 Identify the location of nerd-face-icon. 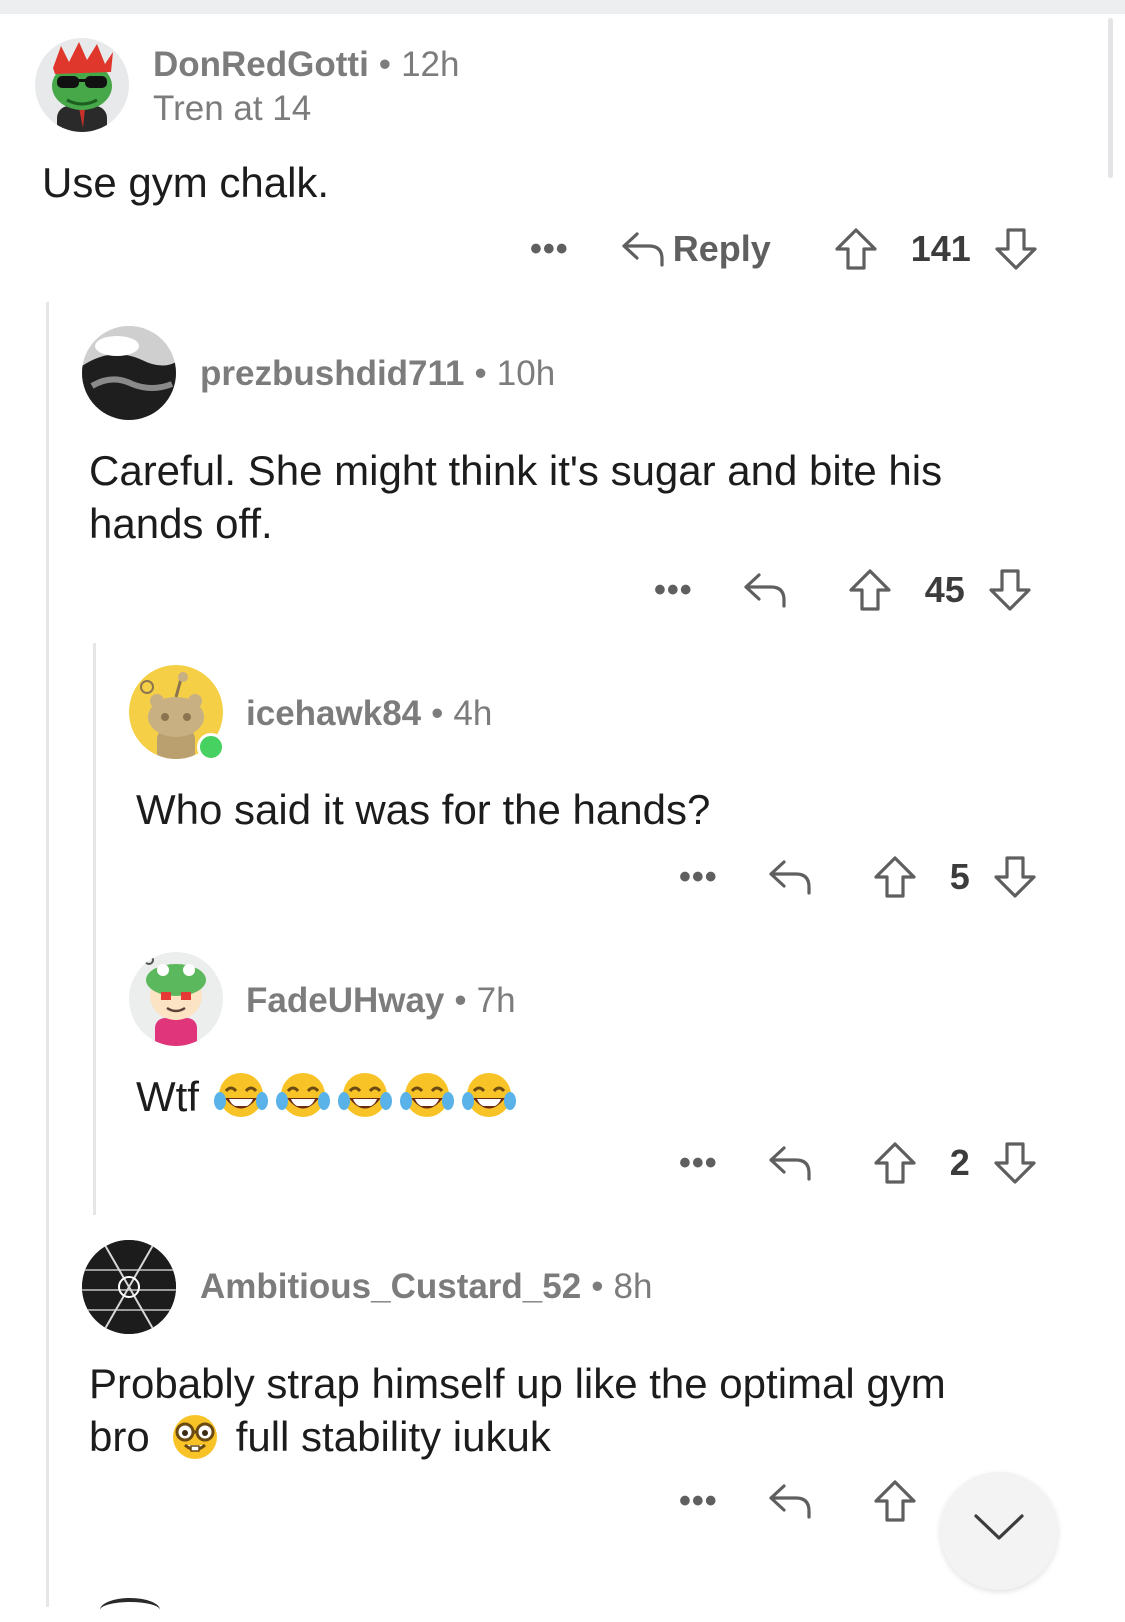
(194, 1436).